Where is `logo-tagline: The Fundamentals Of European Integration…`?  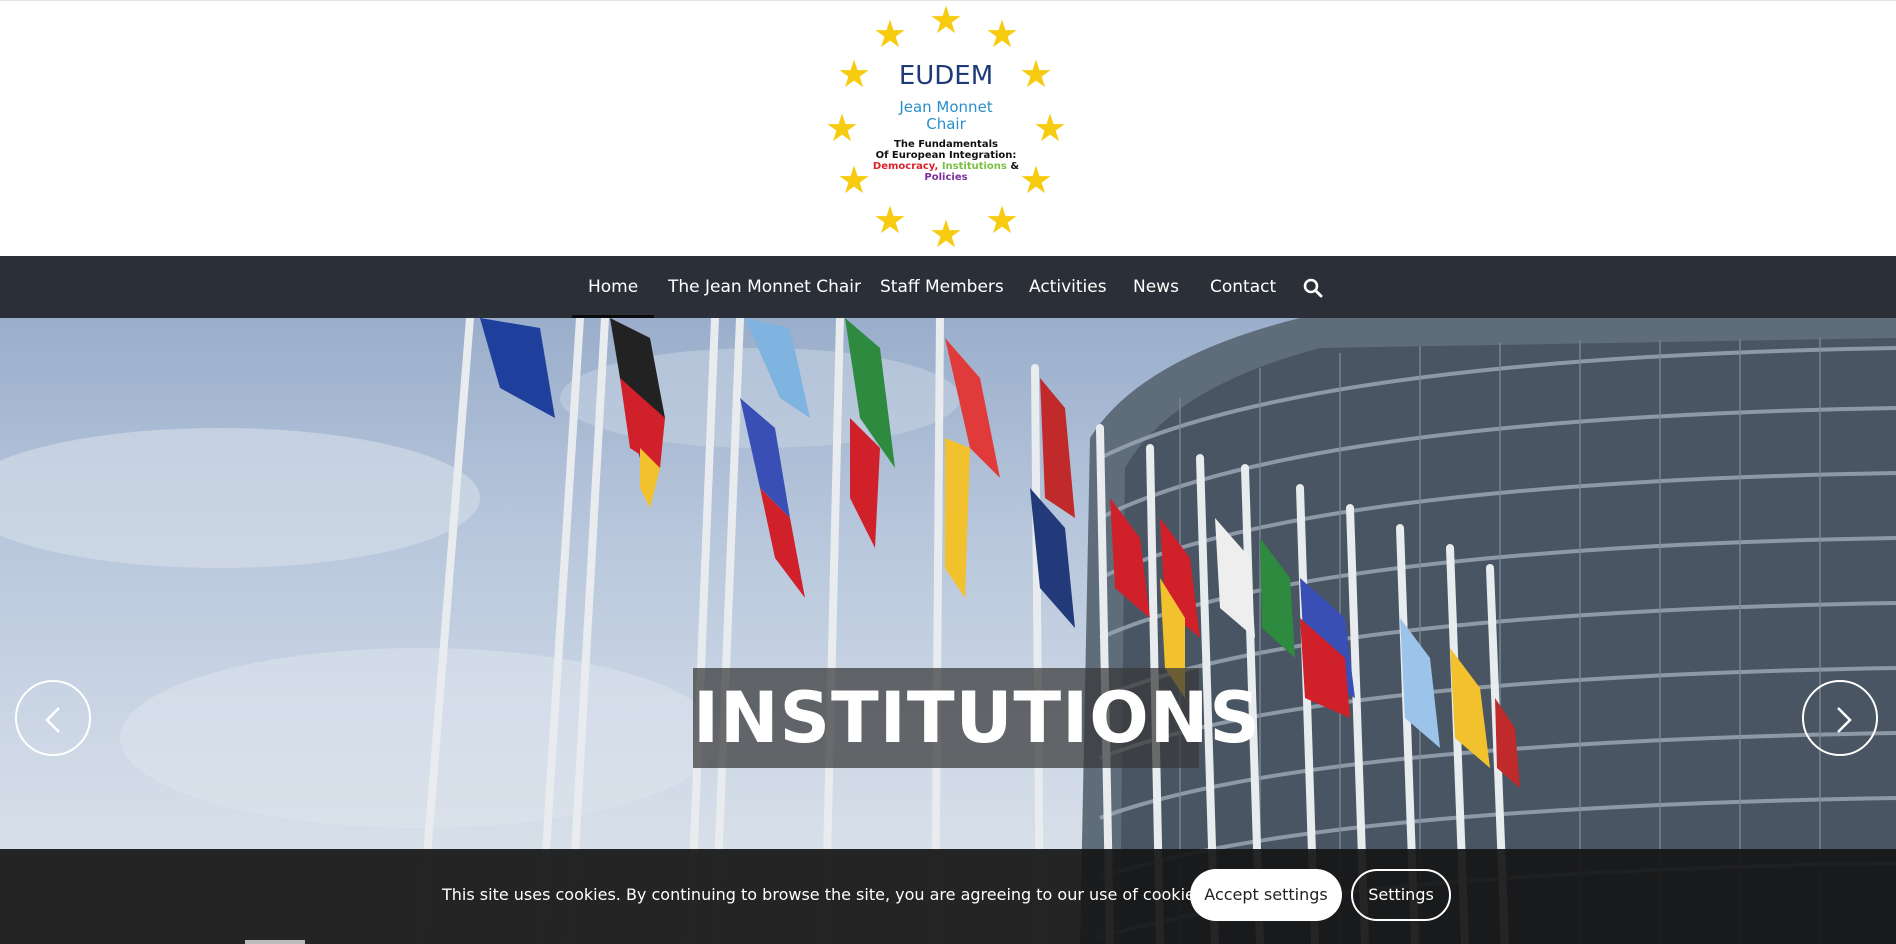 logo-tagline: The Fundamentals Of European Integration… is located at coordinates (946, 161).